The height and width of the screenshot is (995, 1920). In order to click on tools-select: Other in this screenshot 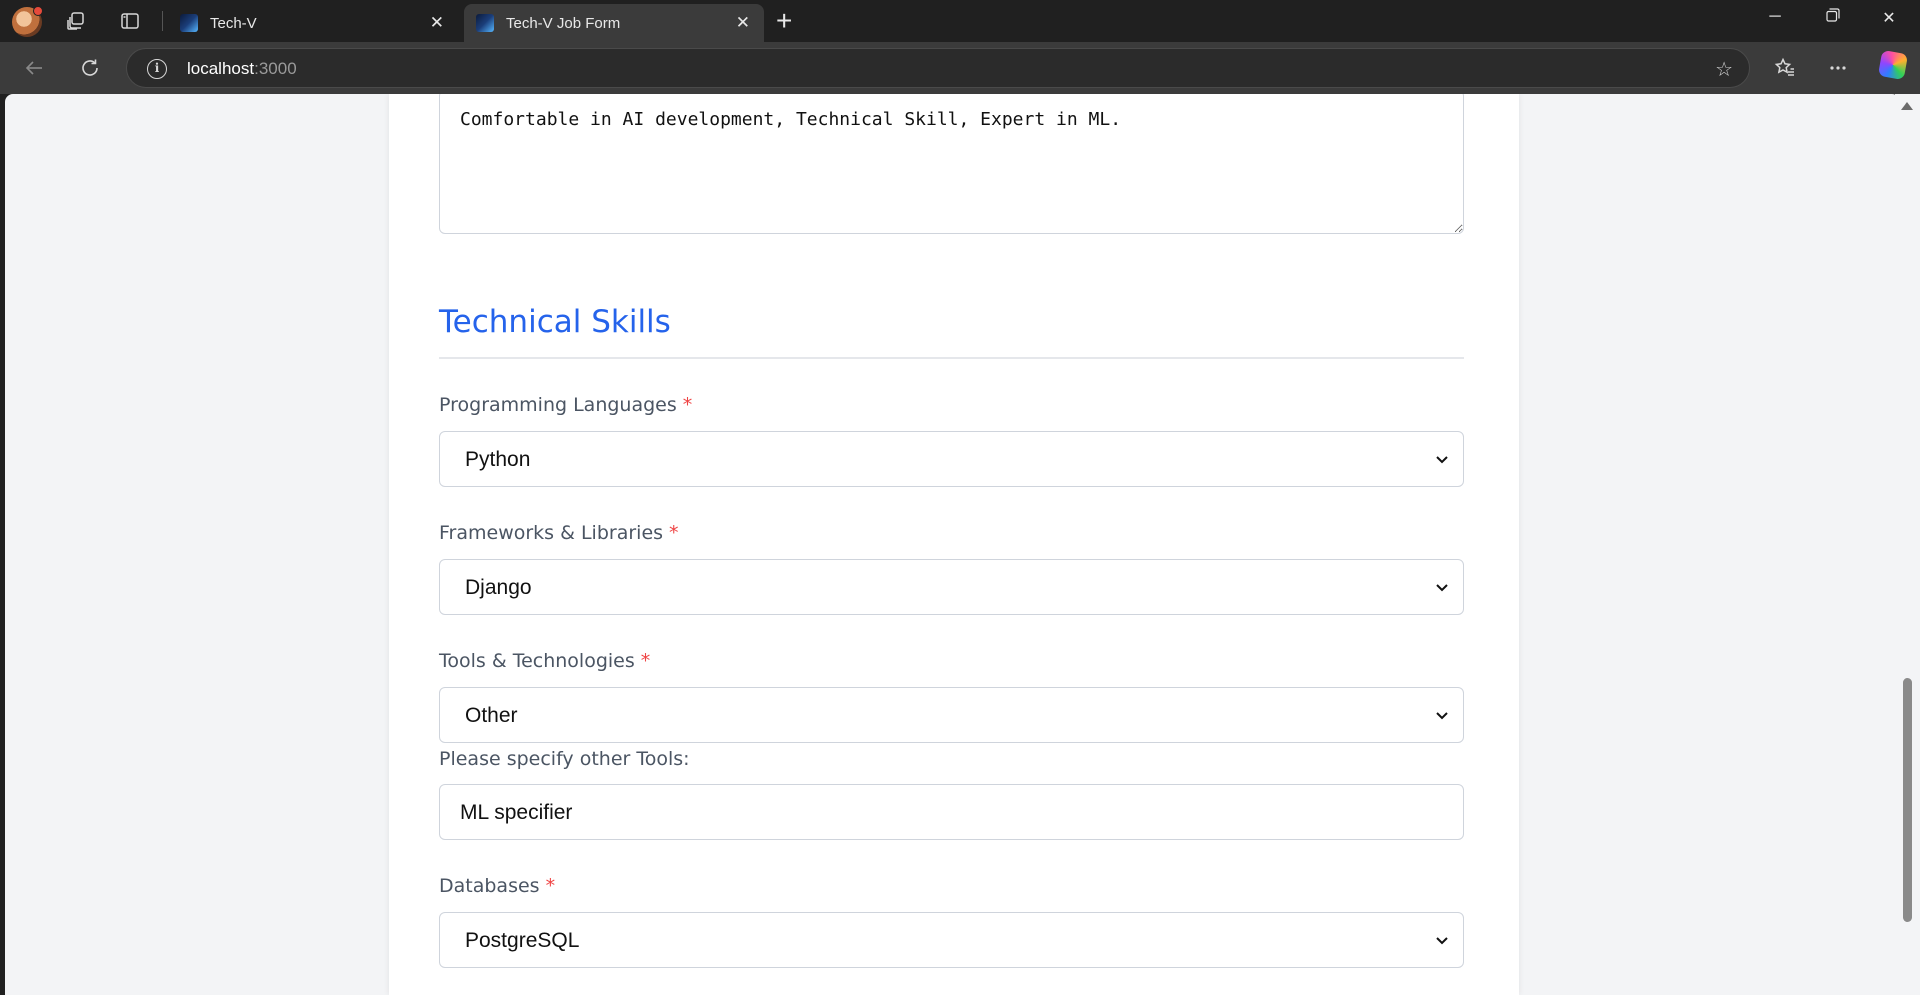, I will do `click(951, 715)`.